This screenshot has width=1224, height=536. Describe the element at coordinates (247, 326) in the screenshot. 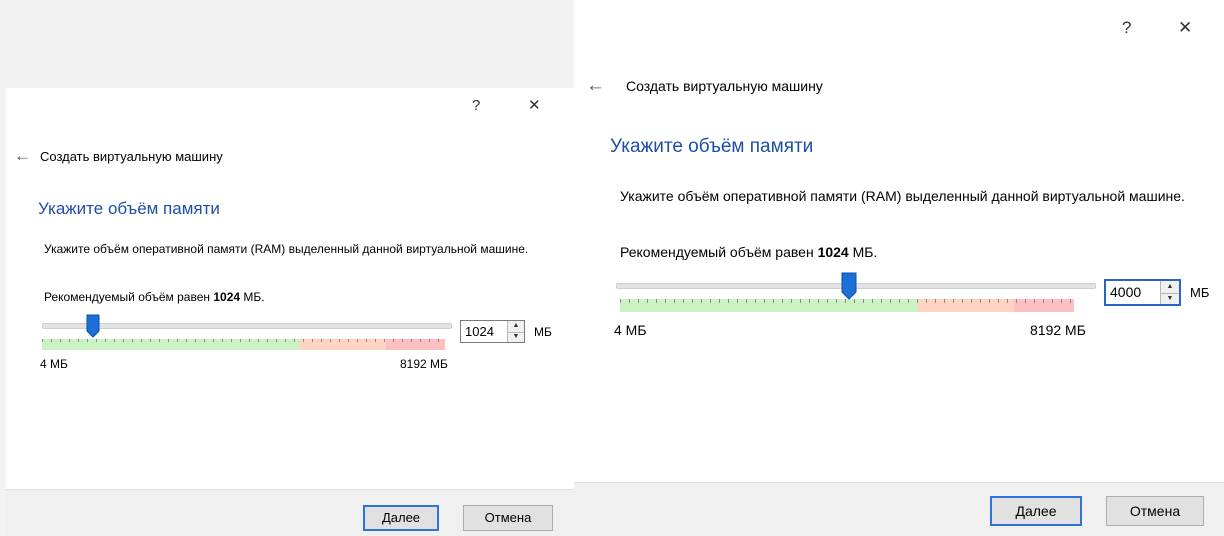

I see `memory-slider-groove` at that location.